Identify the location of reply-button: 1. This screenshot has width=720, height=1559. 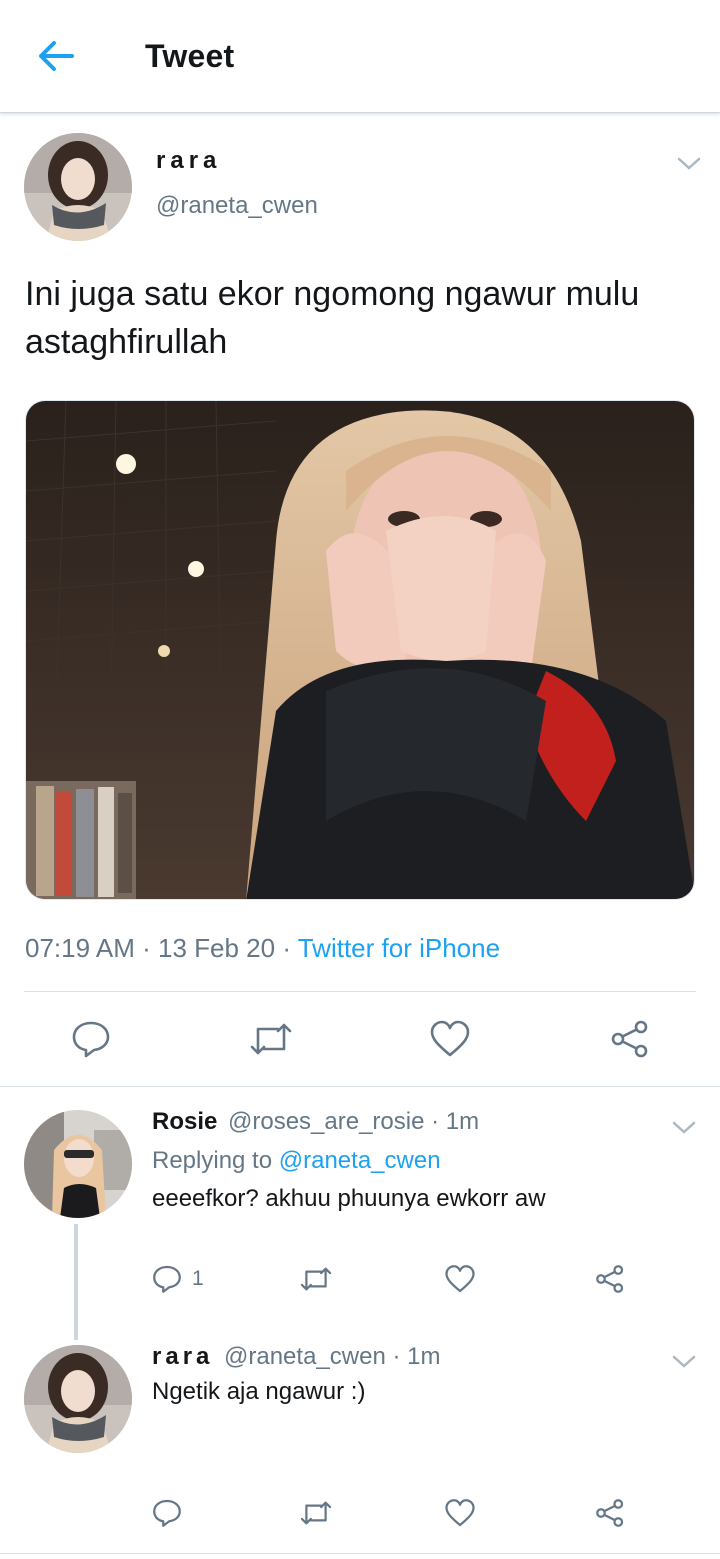
(178, 1279).